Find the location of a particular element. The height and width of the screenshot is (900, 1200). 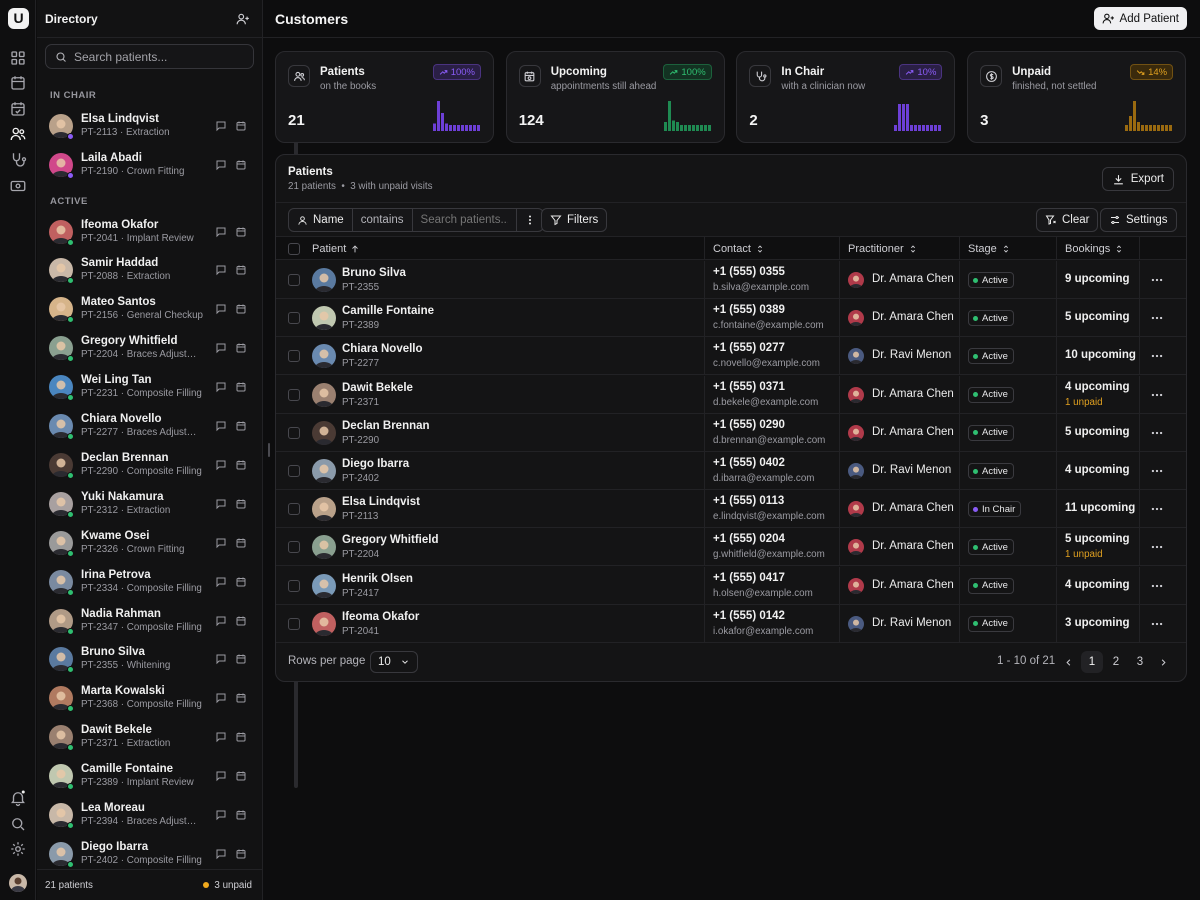

dashboard-icon is located at coordinates (18, 58).